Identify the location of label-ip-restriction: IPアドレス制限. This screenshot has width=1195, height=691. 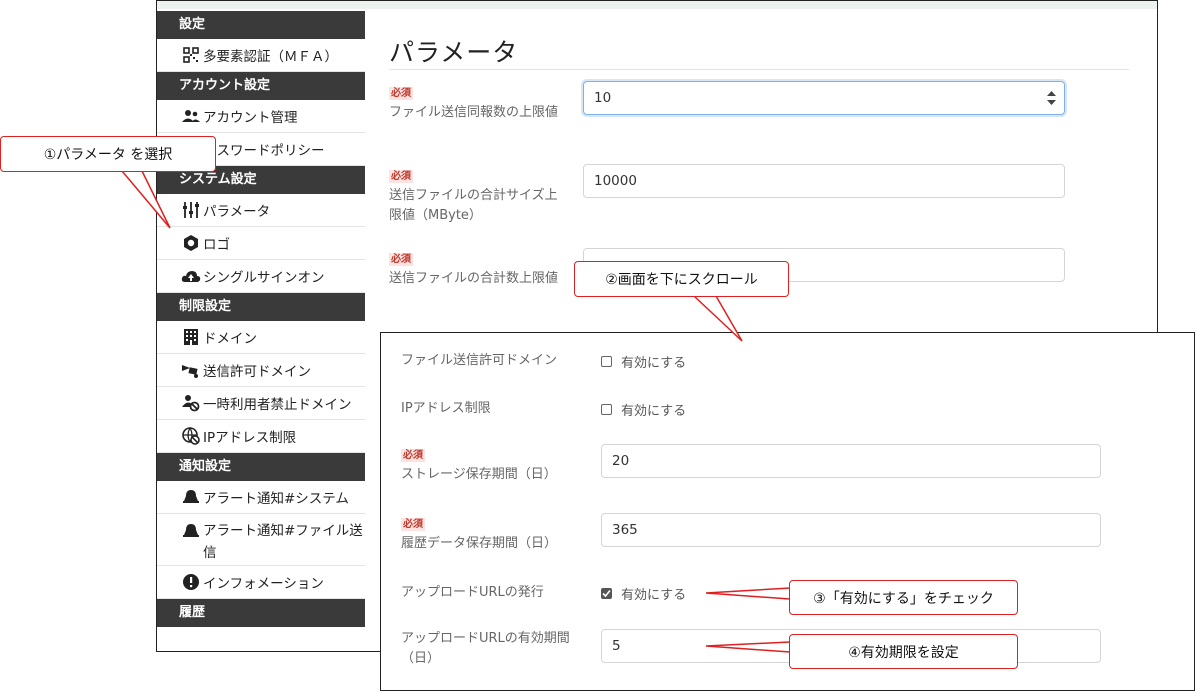
(446, 408).